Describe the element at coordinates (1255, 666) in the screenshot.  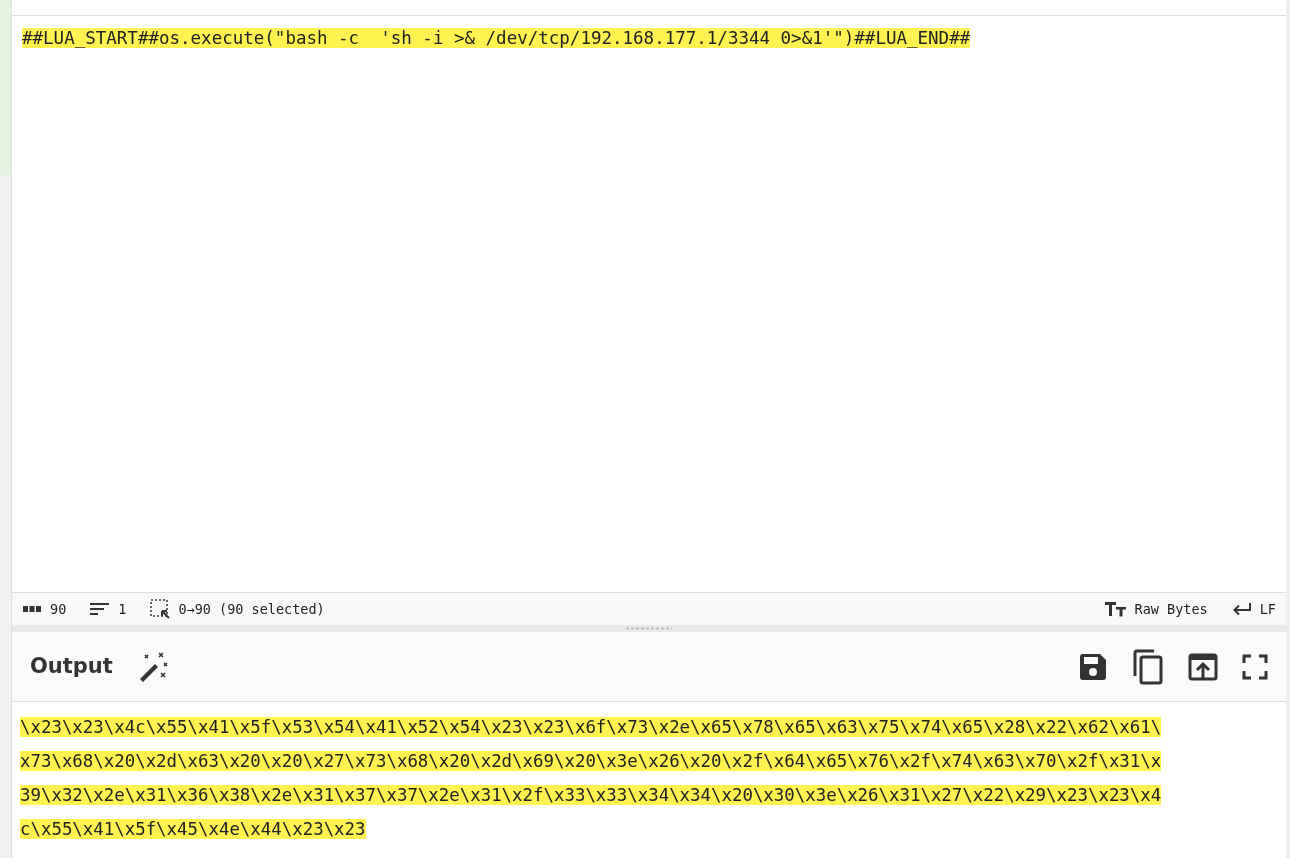
I see `maximise-button` at that location.